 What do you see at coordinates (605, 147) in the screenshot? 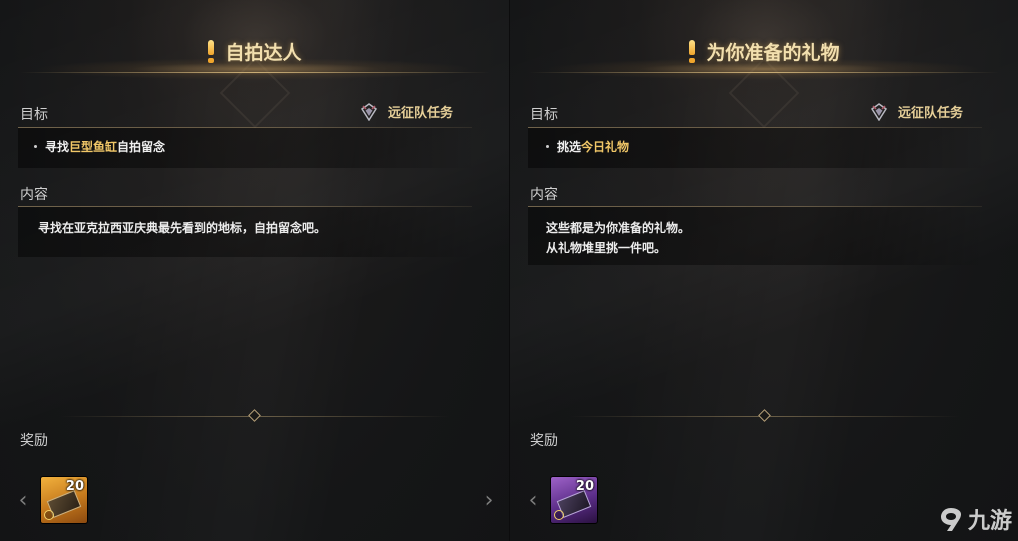
I see `objective-highlight: 今日礼物` at bounding box center [605, 147].